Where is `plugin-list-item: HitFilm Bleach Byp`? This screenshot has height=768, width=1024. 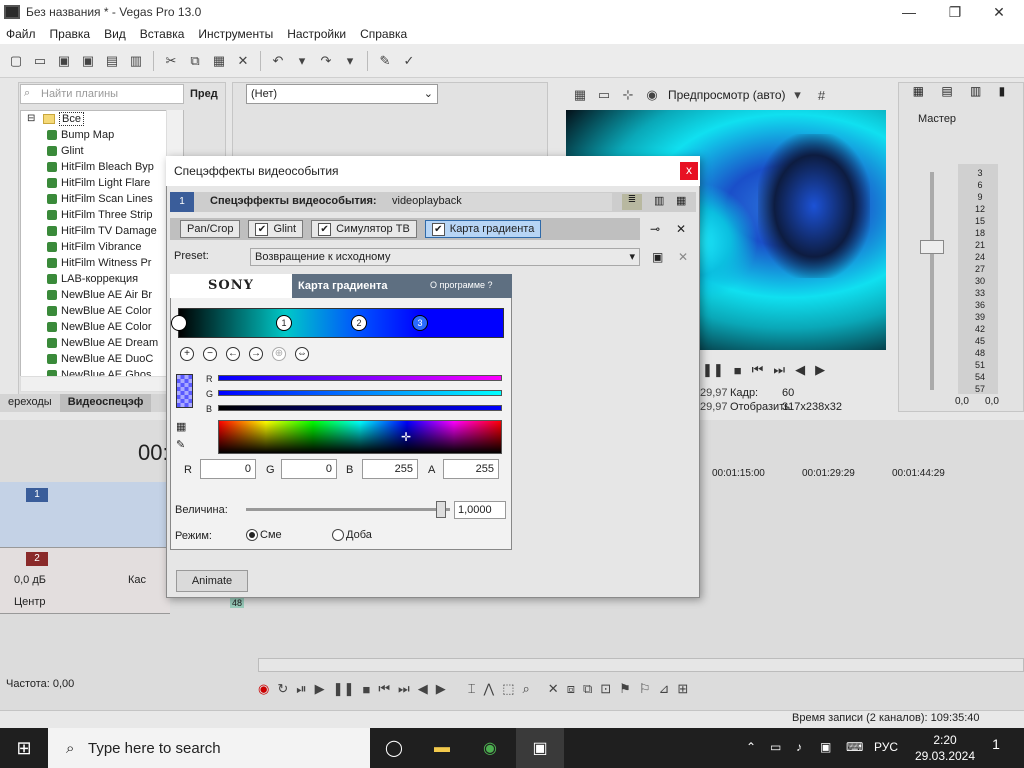
plugin-list-item: HitFilm Bleach Byp is located at coordinates (102, 167).